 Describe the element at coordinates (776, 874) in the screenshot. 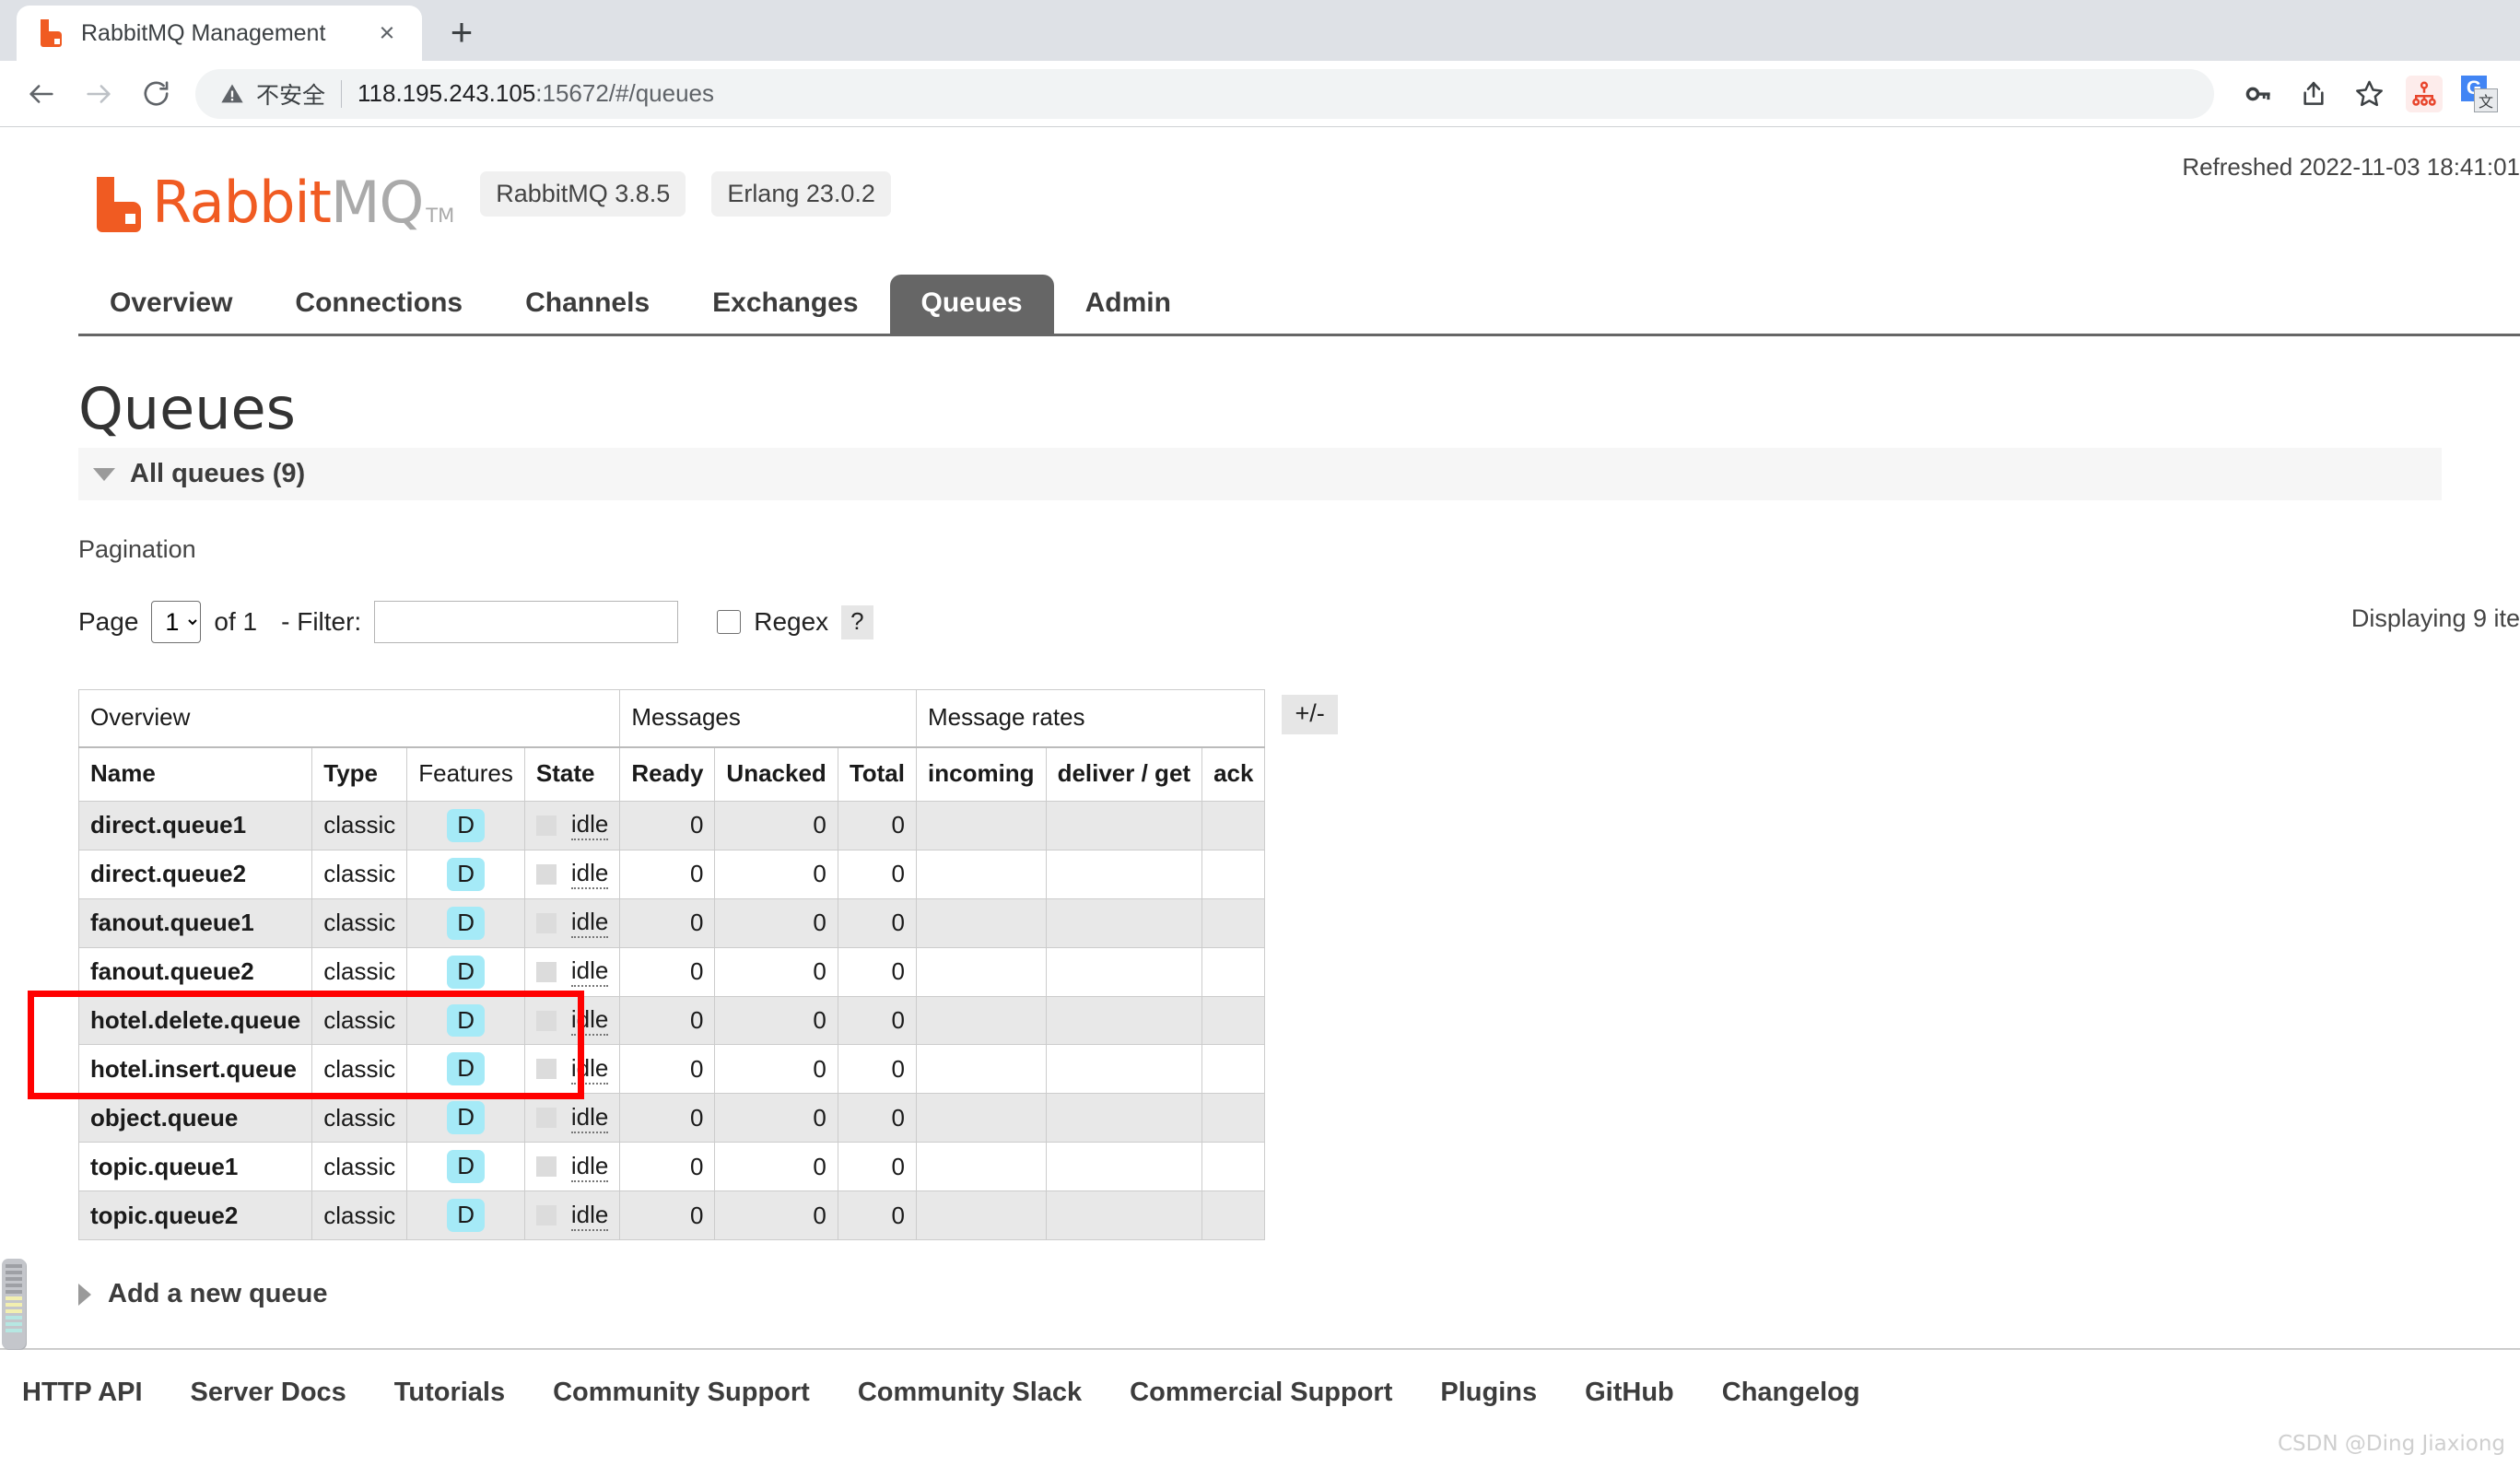

I see `unacked-count-cell: 0` at that location.